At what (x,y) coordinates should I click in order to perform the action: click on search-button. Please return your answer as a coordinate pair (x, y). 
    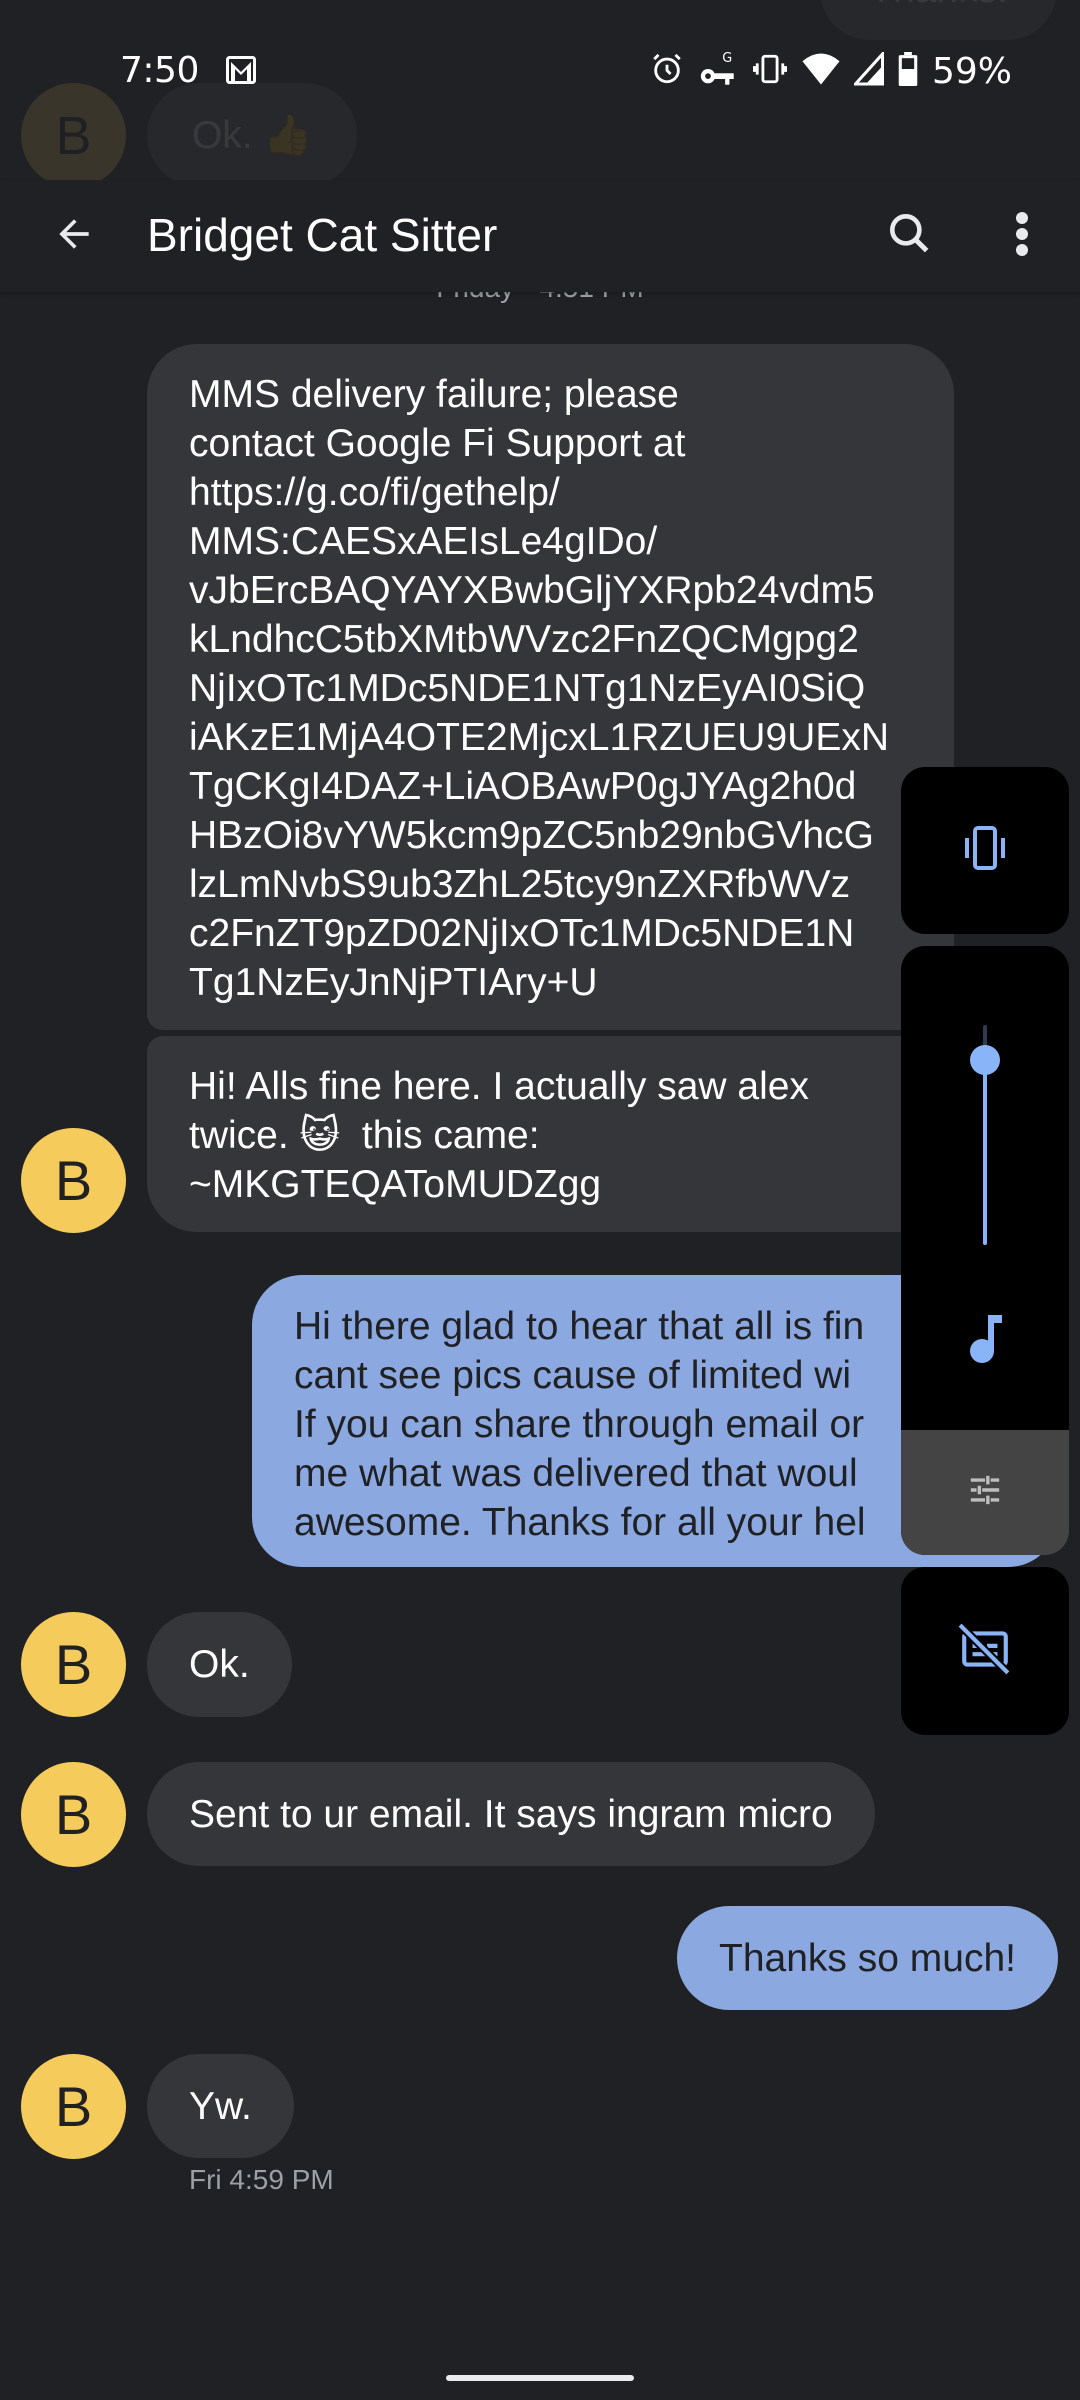
    Looking at the image, I should click on (910, 236).